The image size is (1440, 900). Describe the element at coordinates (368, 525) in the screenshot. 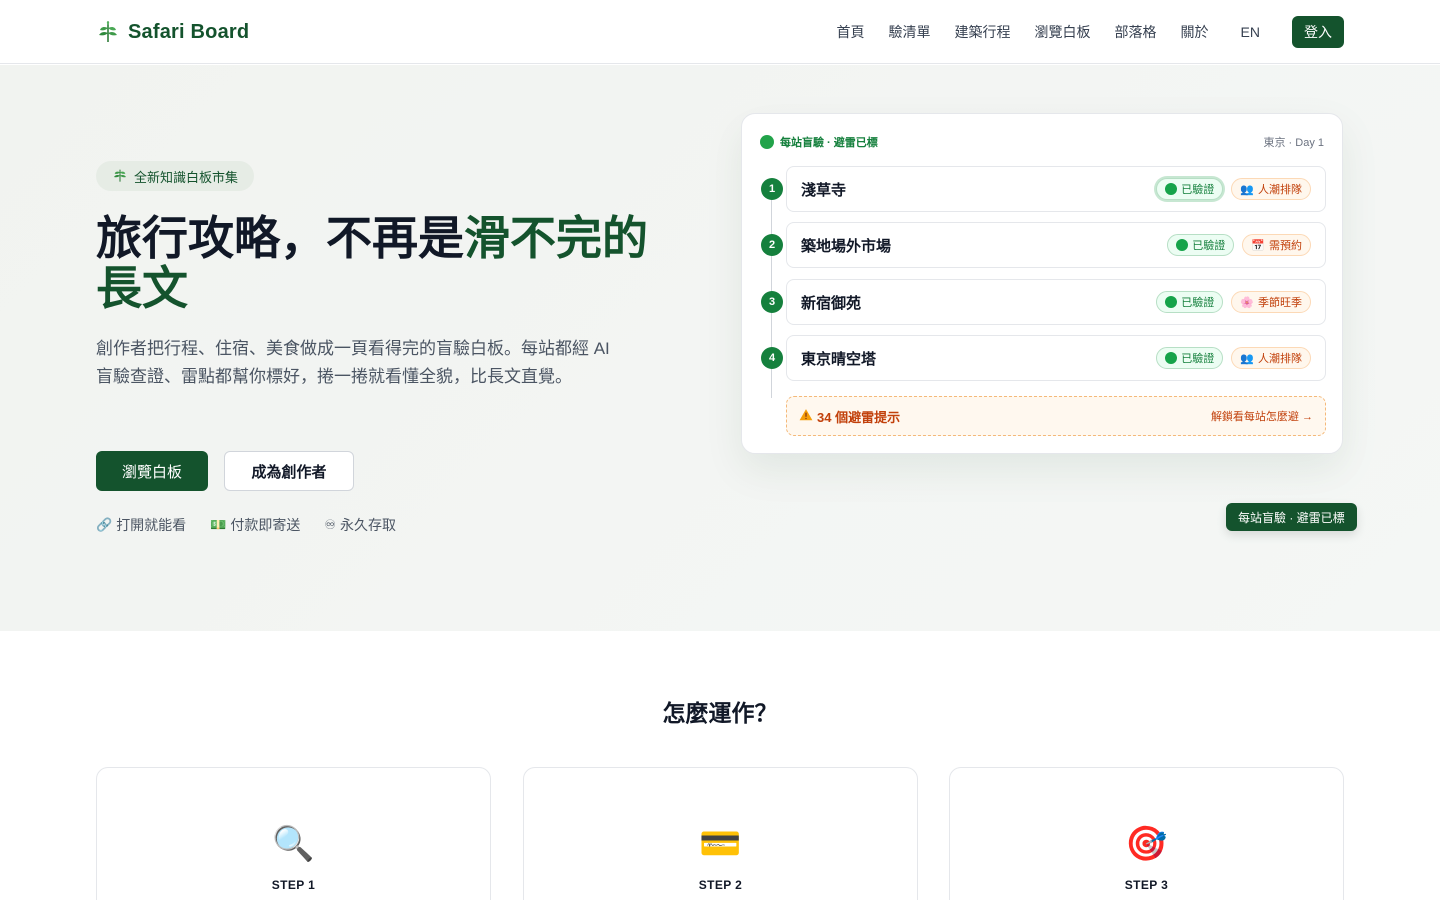

I see `perk-label: 永久存取` at that location.